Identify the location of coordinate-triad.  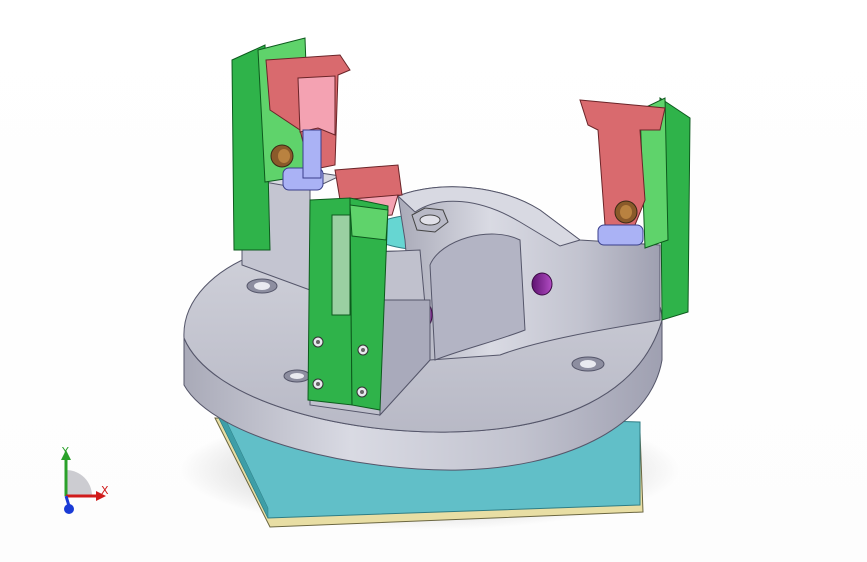
(84, 480).